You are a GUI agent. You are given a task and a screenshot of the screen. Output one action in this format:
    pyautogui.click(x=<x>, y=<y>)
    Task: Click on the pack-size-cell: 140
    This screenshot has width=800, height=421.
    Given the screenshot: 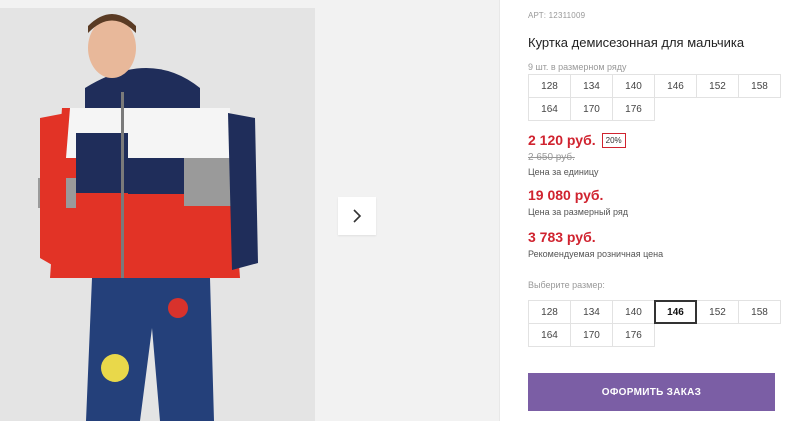 What is the action you would take?
    pyautogui.click(x=633, y=86)
    